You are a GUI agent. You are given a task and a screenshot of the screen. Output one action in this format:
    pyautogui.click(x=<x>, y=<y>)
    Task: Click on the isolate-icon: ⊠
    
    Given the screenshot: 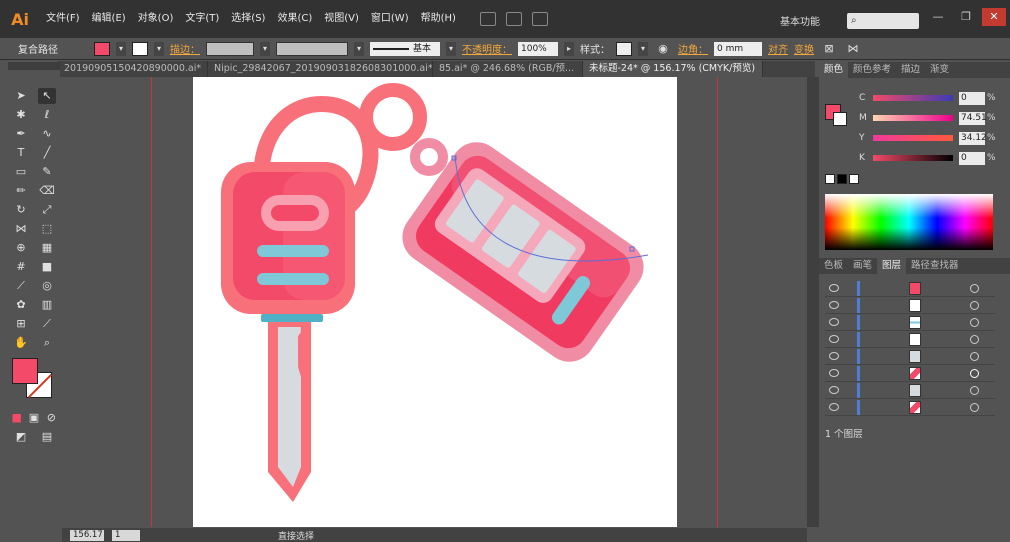 What is the action you would take?
    pyautogui.click(x=829, y=49)
    